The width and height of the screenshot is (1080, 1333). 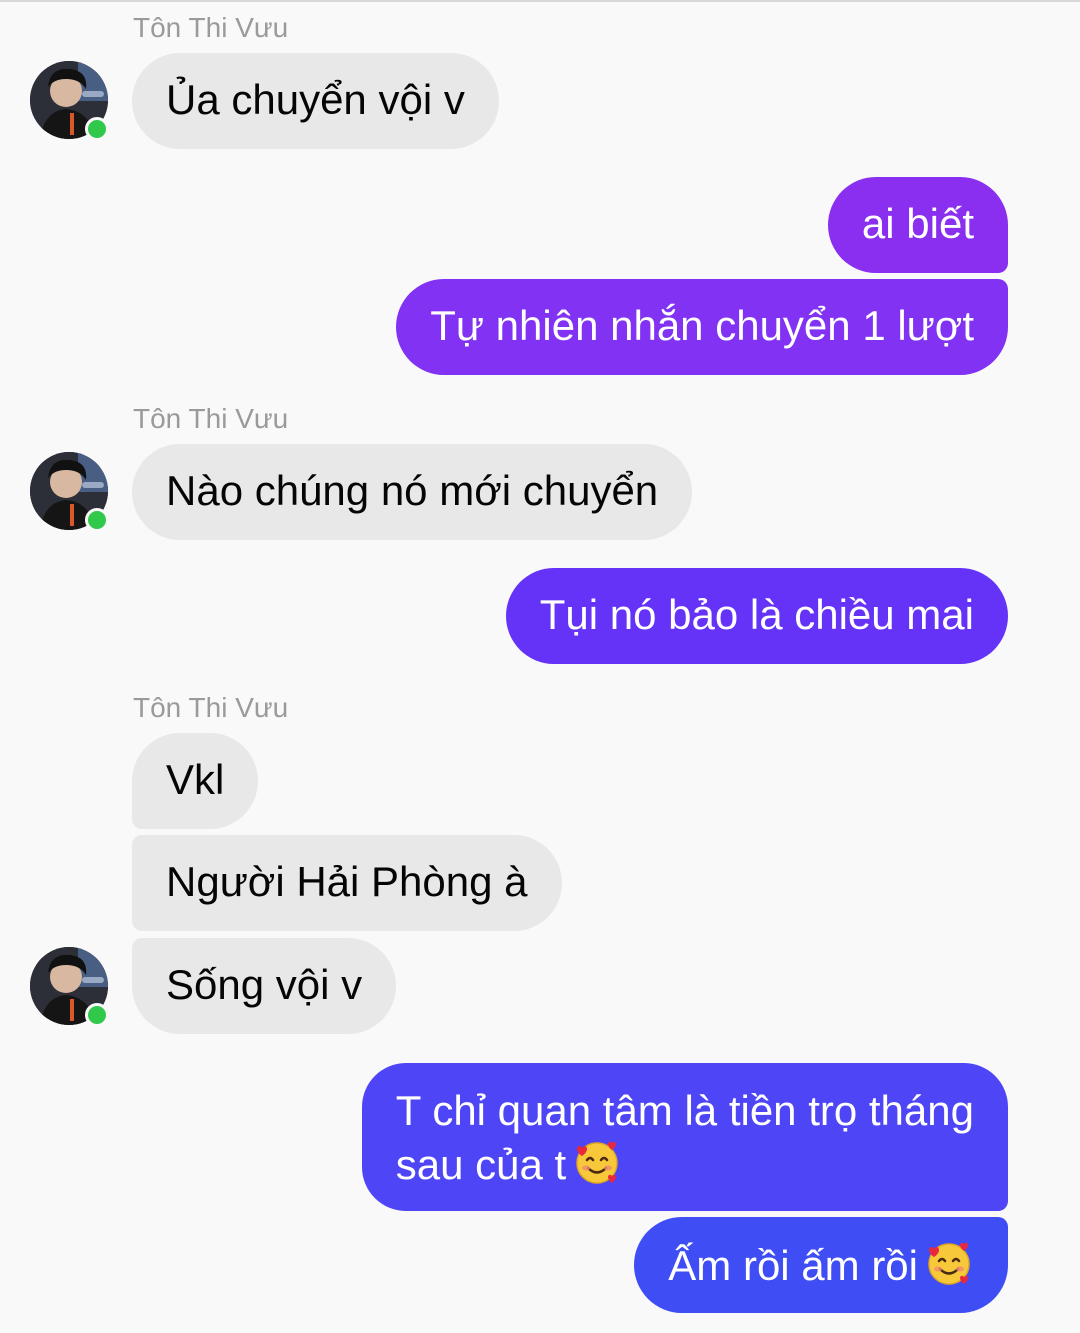 What do you see at coordinates (540, 1) in the screenshot?
I see `top-divider` at bounding box center [540, 1].